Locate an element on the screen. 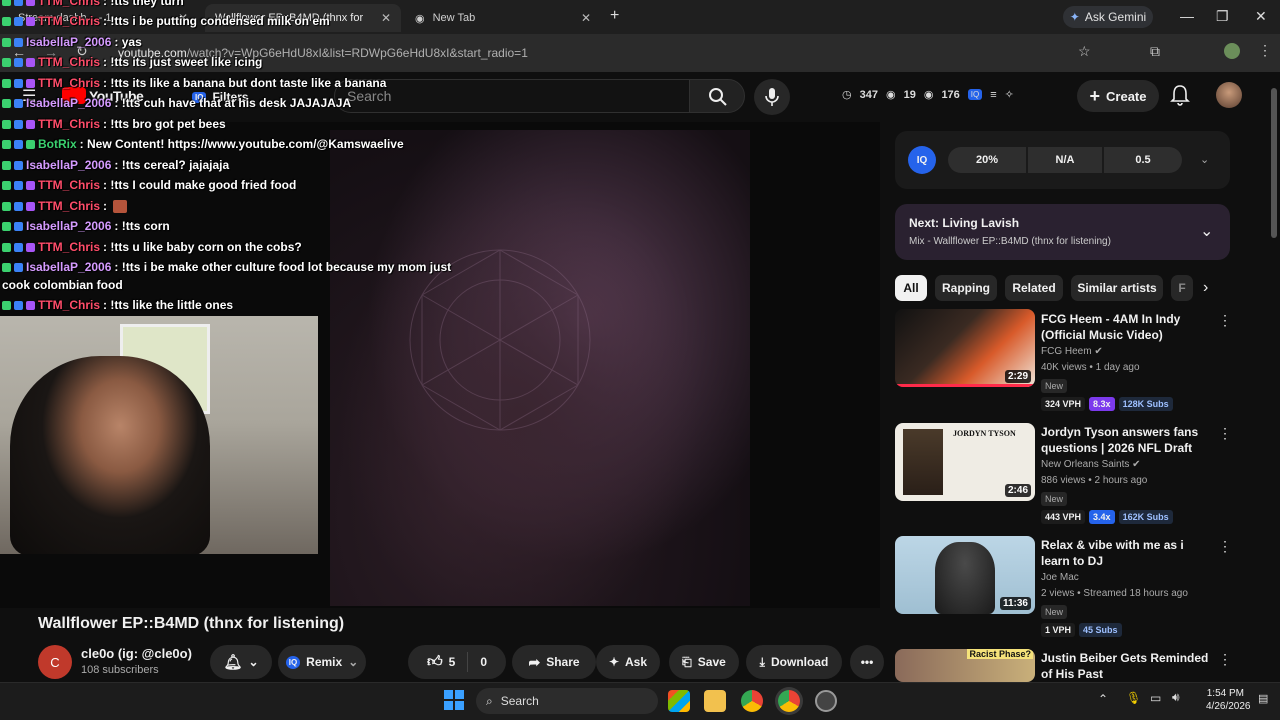  scrollbar-thumb is located at coordinates (1274, 163).